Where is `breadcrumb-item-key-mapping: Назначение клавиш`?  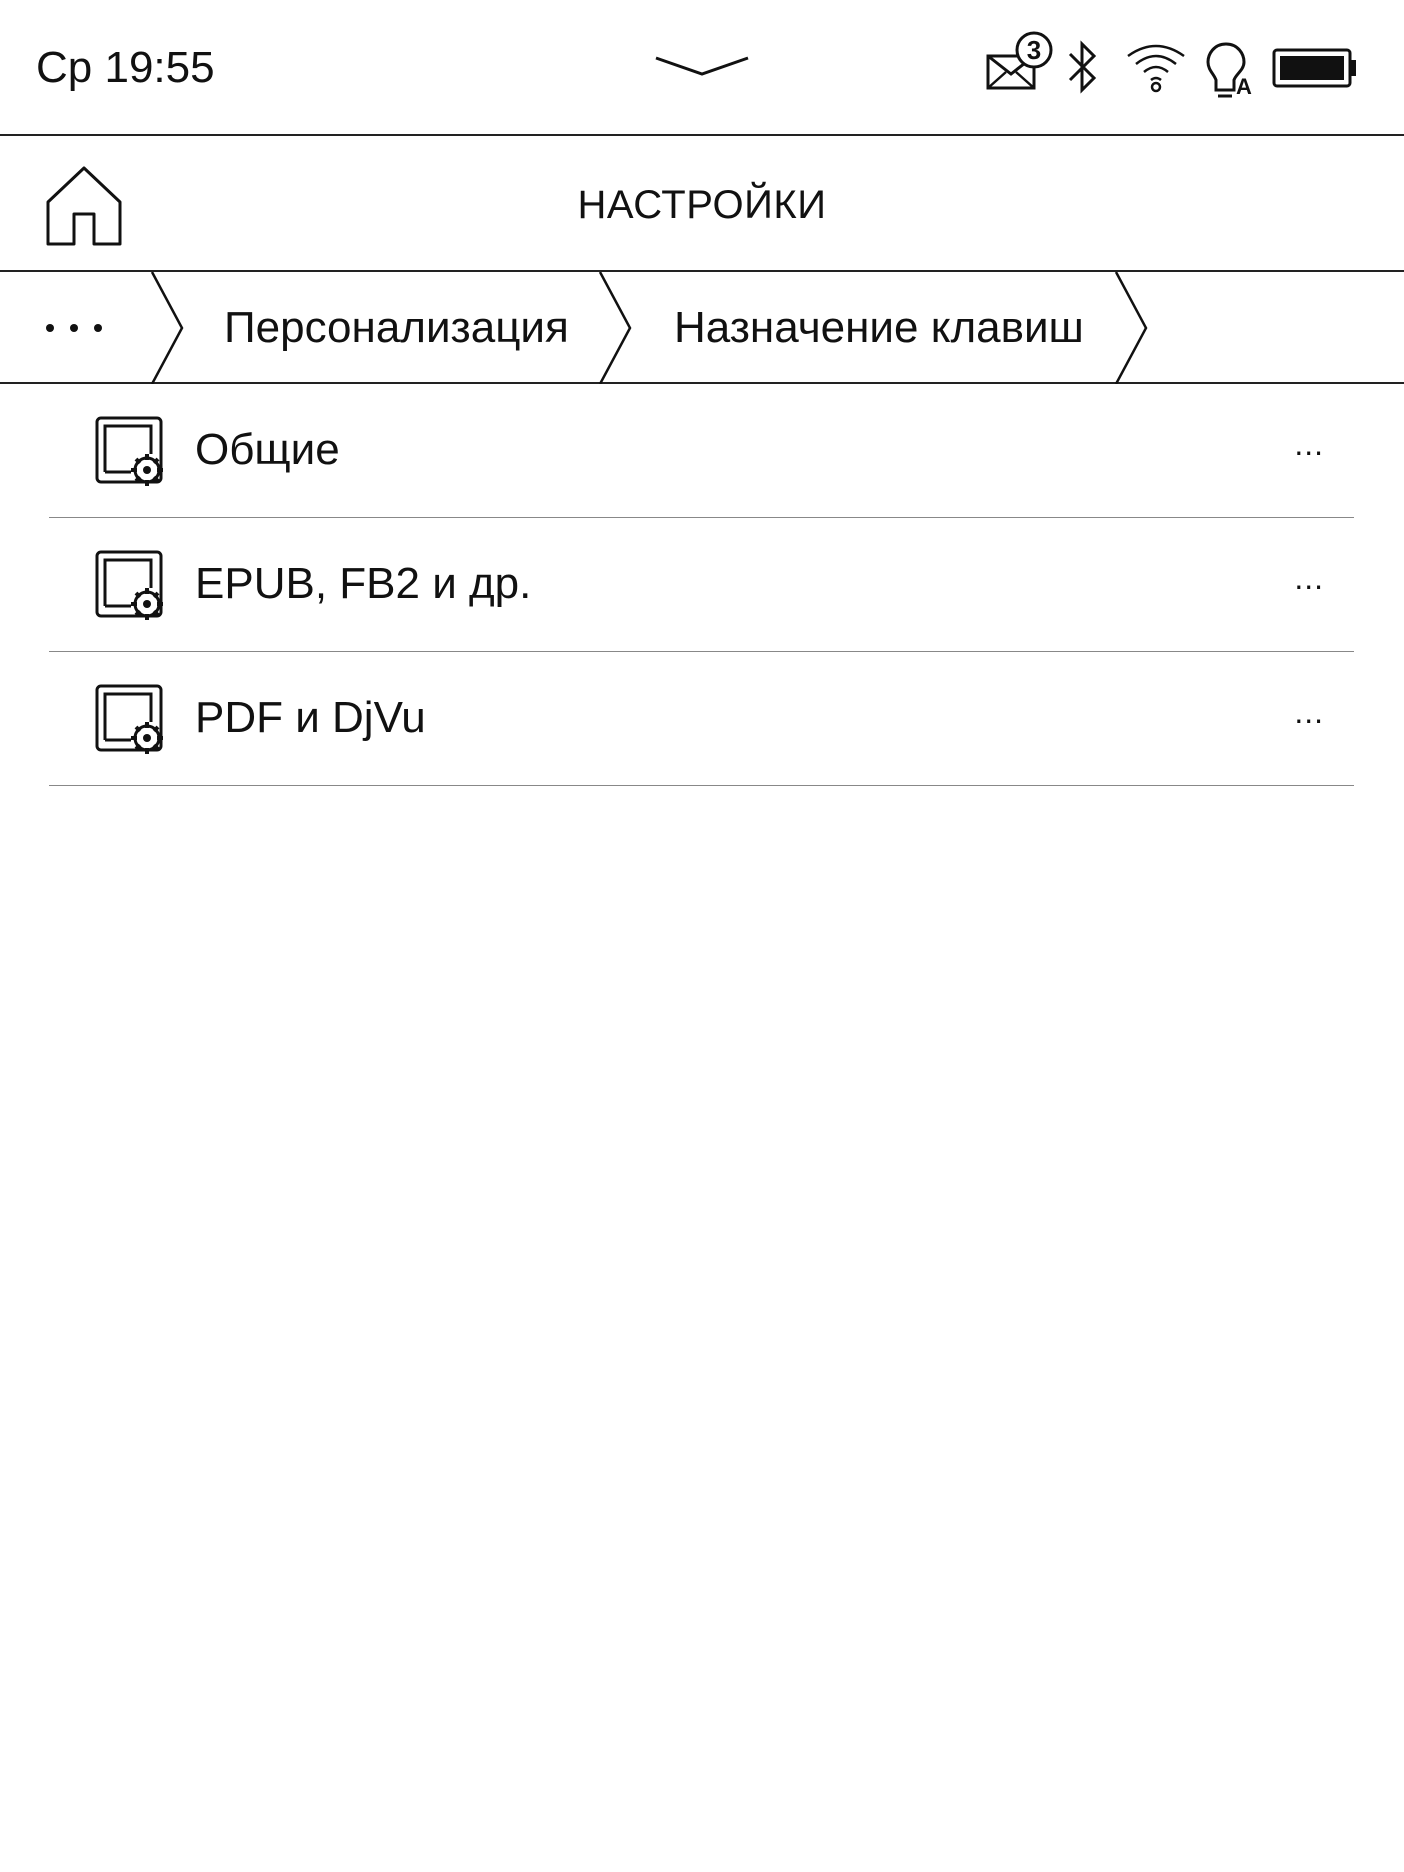
breadcrumb-item-key-mapping: Назначение клавиш is located at coordinates (879, 328).